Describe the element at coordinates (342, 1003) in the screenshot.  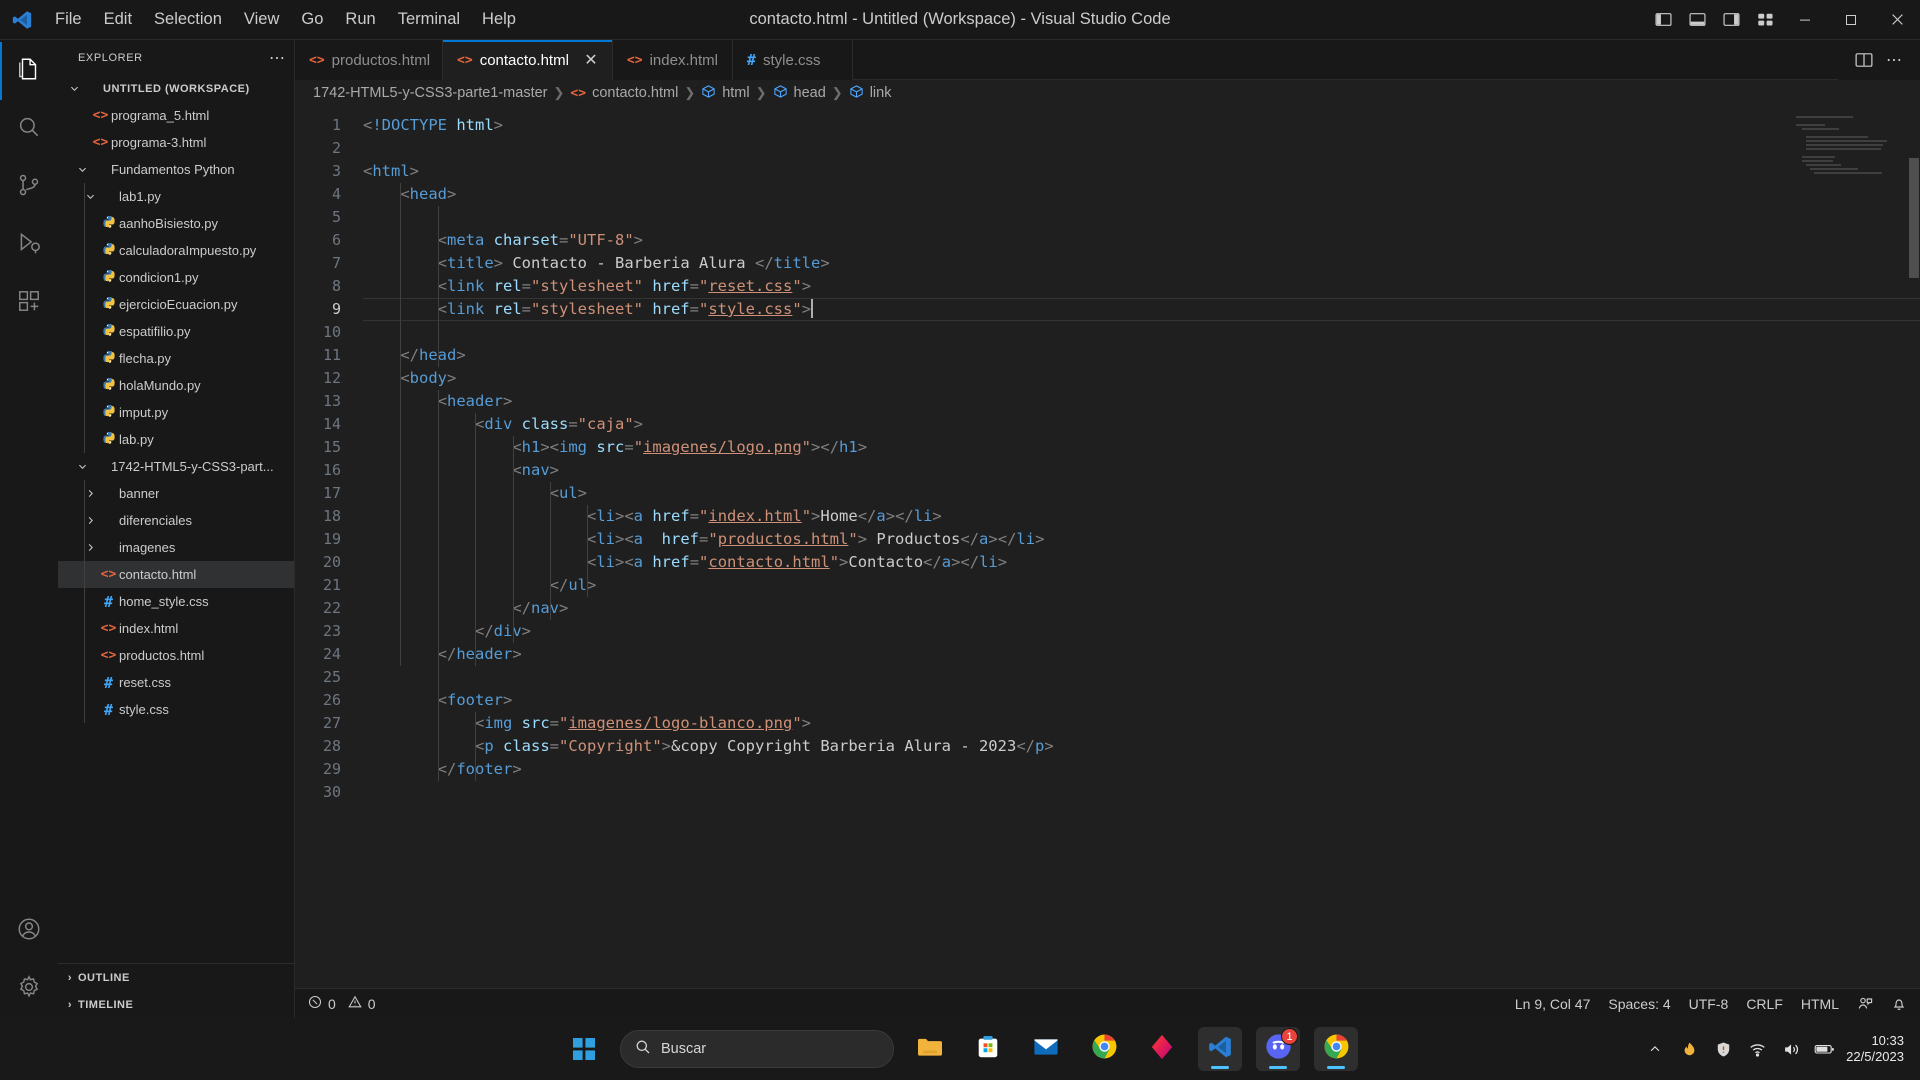
I see `problems-status: 0 0` at that location.